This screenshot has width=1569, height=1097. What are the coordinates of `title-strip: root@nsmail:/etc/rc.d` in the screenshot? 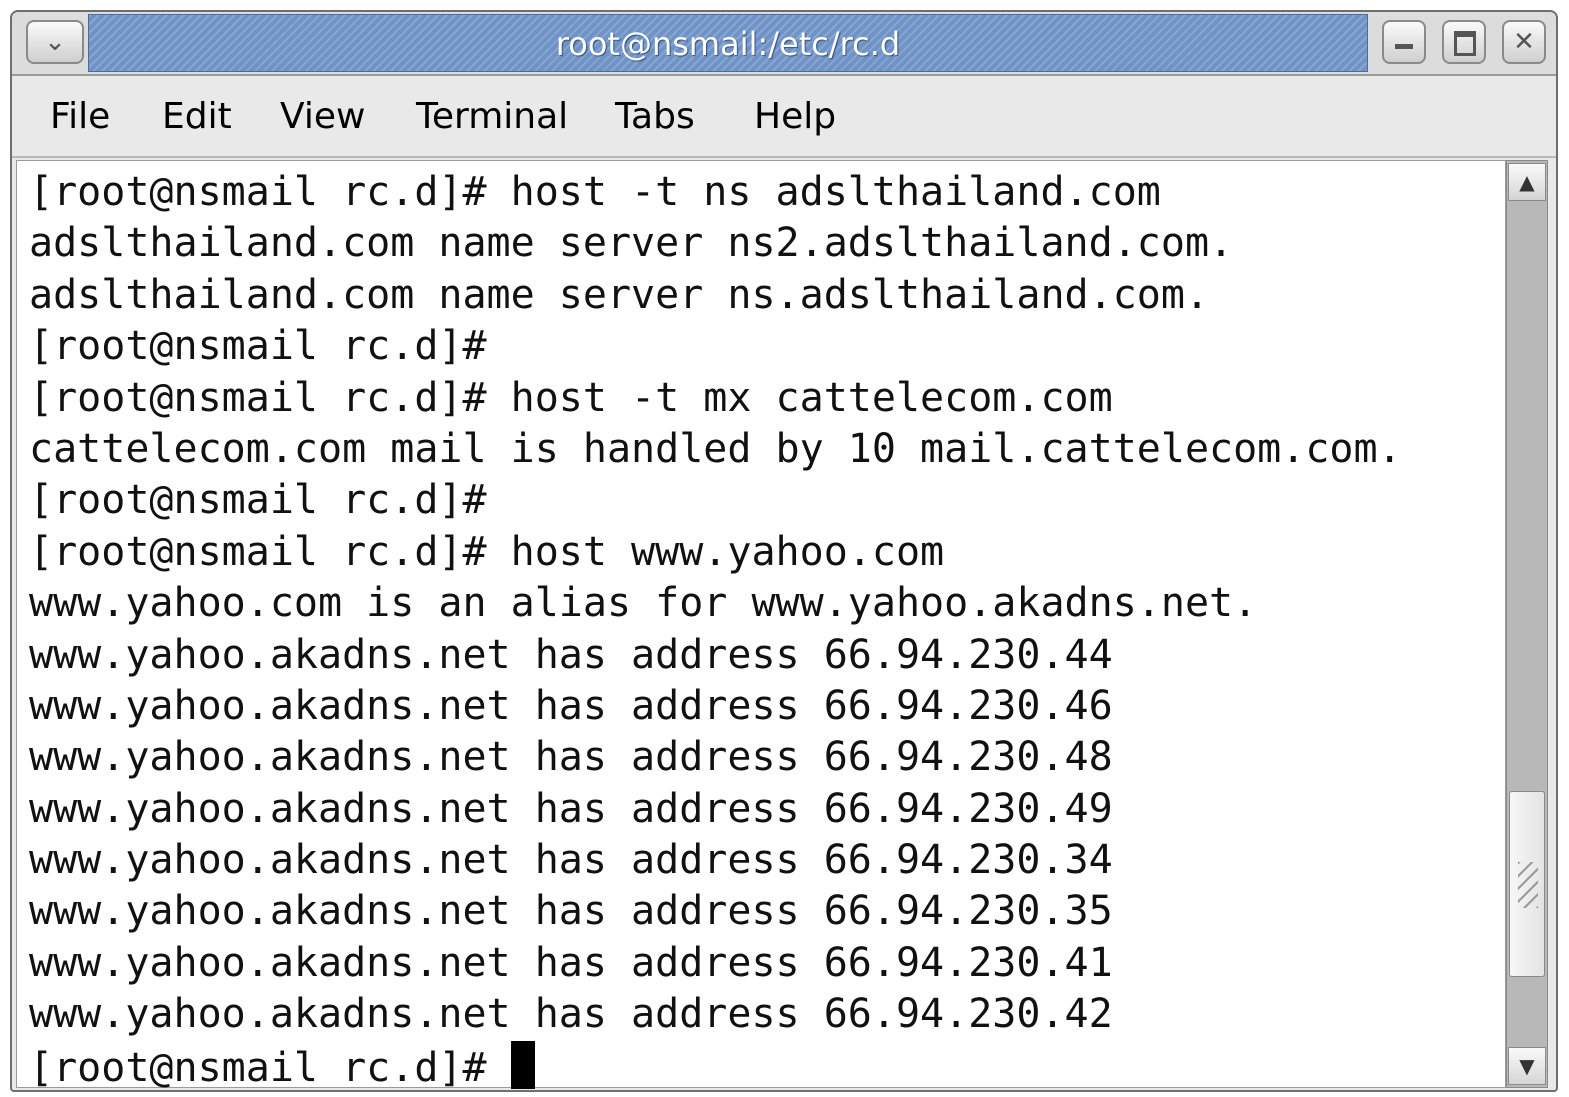 It's located at (728, 43).